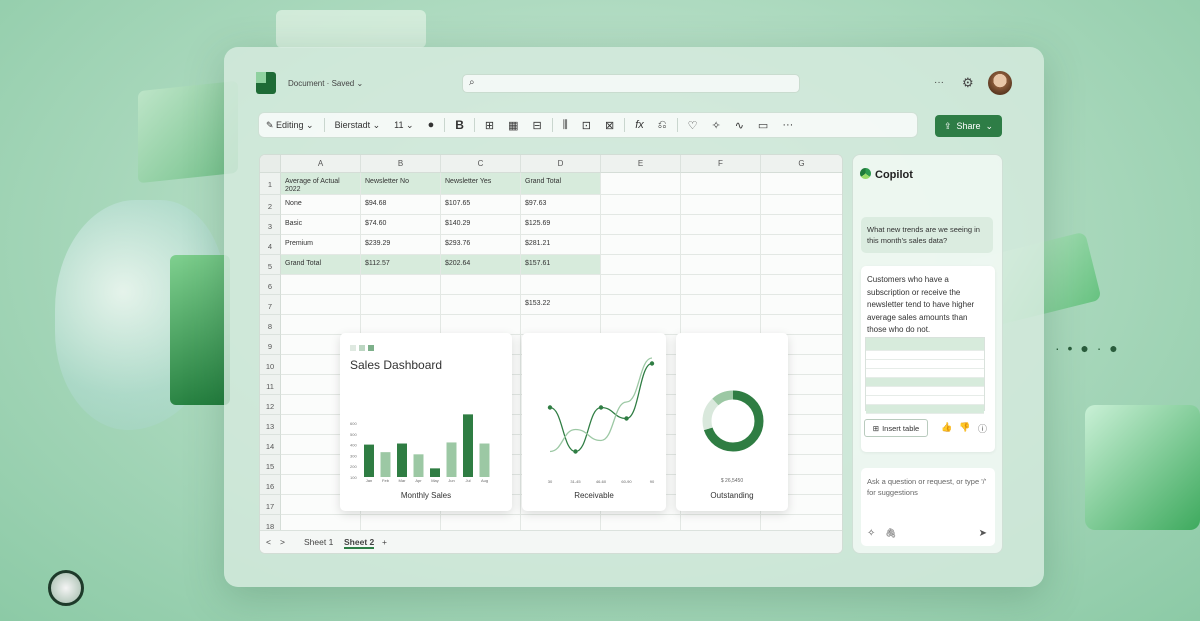 This screenshot has width=1200, height=621. Describe the element at coordinates (401, 225) in the screenshot. I see `cell: $74.60` at that location.